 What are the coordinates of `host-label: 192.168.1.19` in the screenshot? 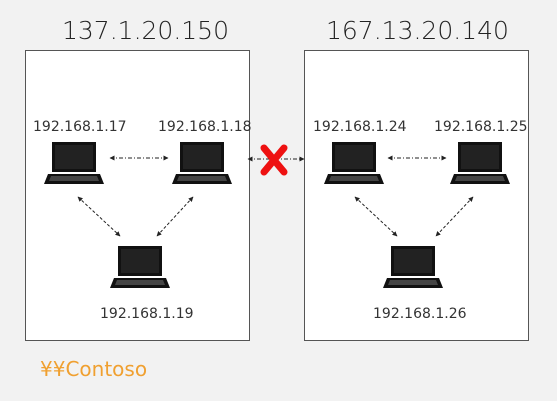 It's located at (147, 314).